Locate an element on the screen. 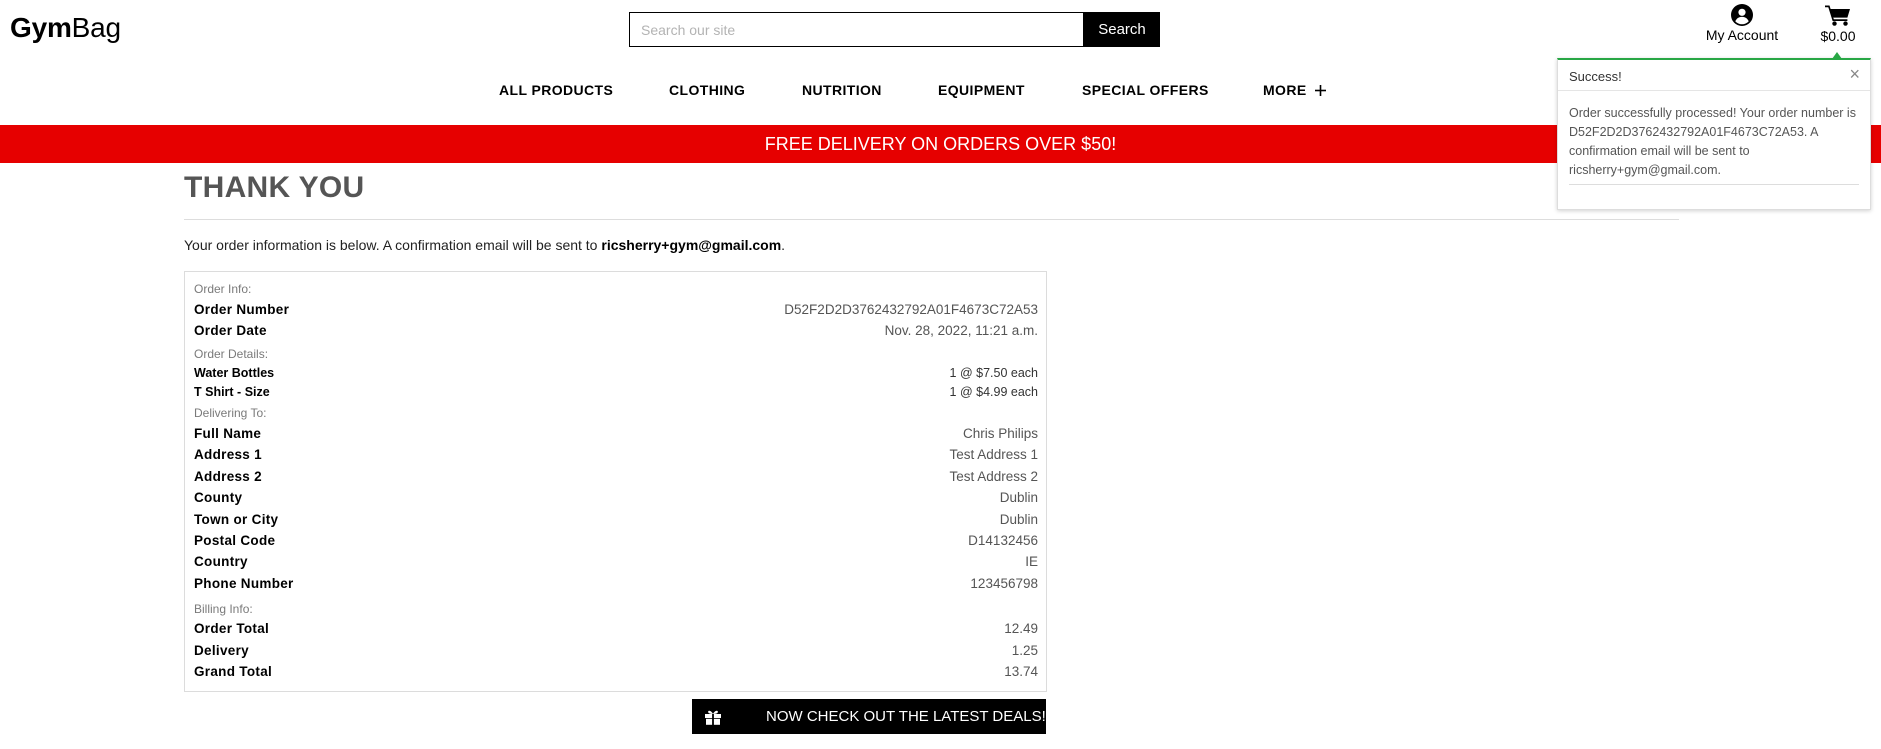  search-form: Search is located at coordinates (894, 29).